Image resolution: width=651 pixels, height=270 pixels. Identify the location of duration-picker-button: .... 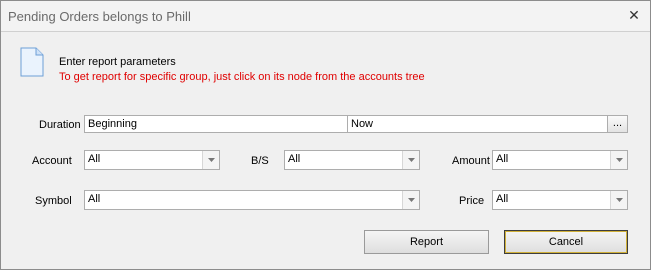
(617, 124).